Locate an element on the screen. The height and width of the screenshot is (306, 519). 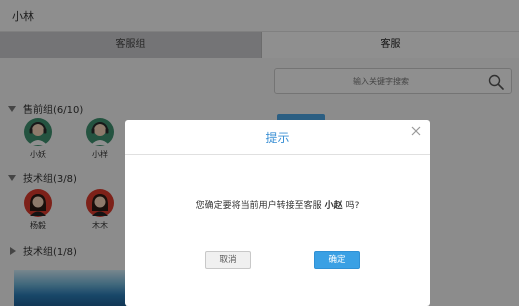
message-suffix: 吗? is located at coordinates (352, 206).